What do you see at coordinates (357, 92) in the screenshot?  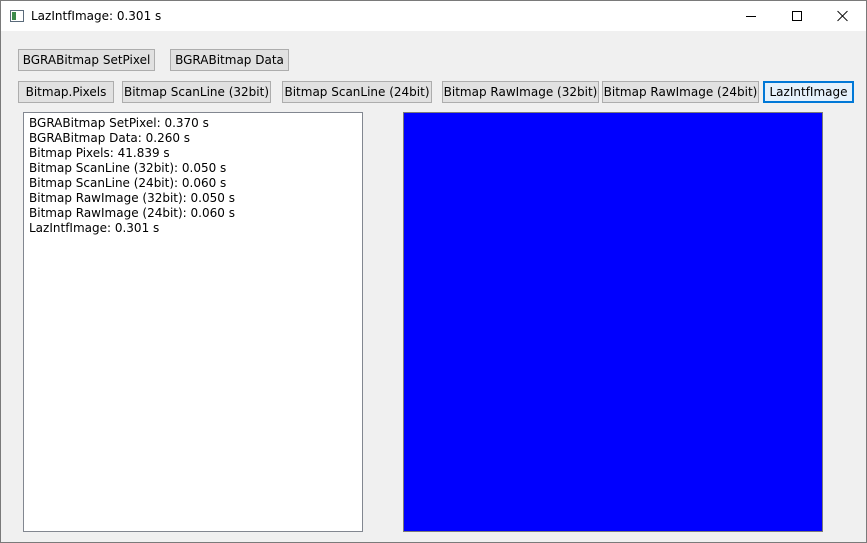 I see `bitmap-scanline-24bit-button: Bitmap ScanLine (24bit)` at bounding box center [357, 92].